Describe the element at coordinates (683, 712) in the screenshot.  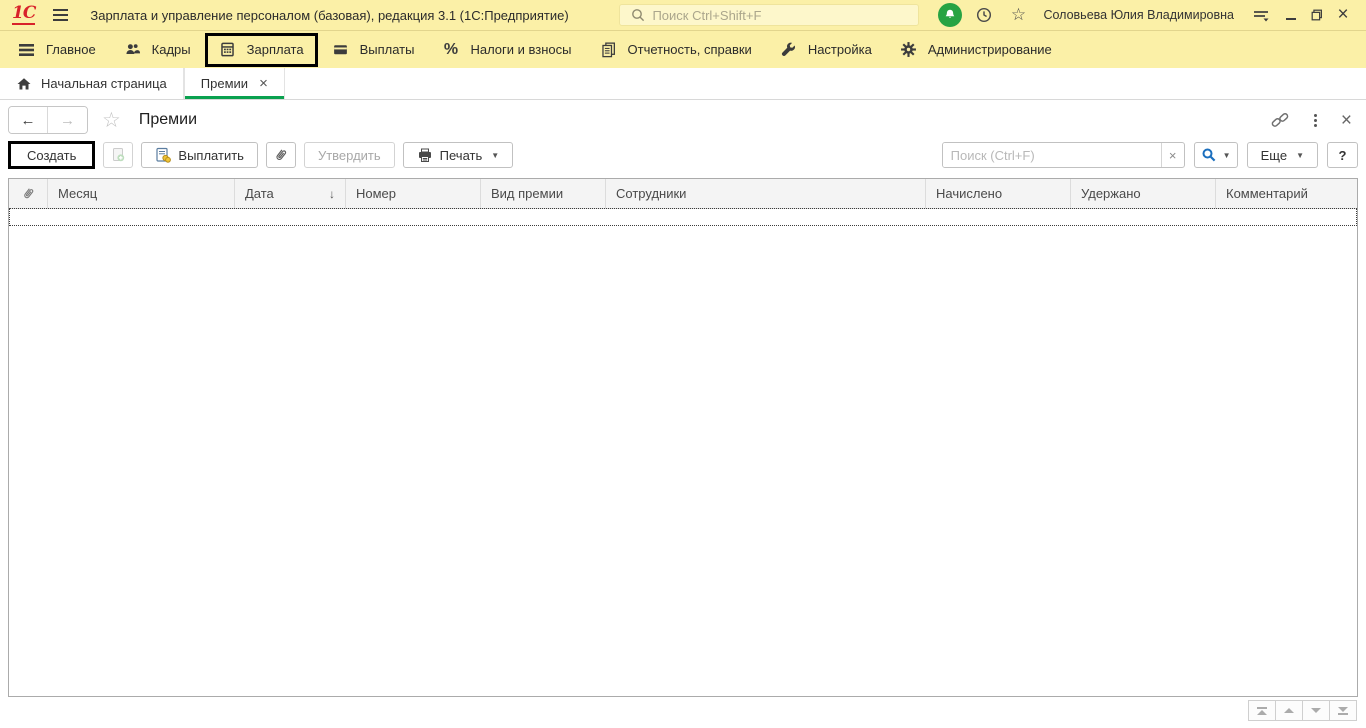
I see `form-footer` at that location.